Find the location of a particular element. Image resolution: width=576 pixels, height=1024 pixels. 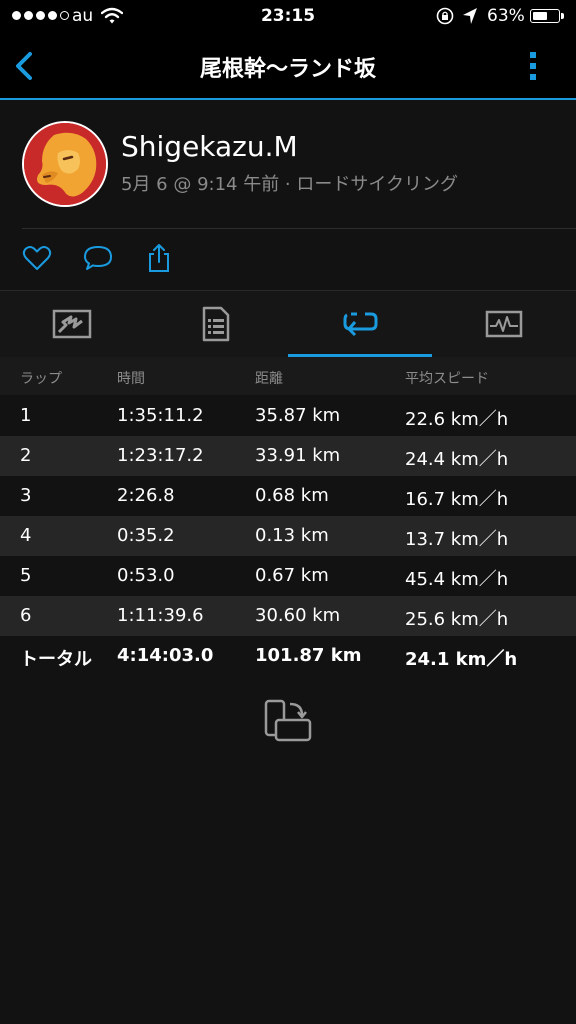

activity-meta: 5月 6 @ 9:14 午前 · ロードサイクリング is located at coordinates (290, 184).